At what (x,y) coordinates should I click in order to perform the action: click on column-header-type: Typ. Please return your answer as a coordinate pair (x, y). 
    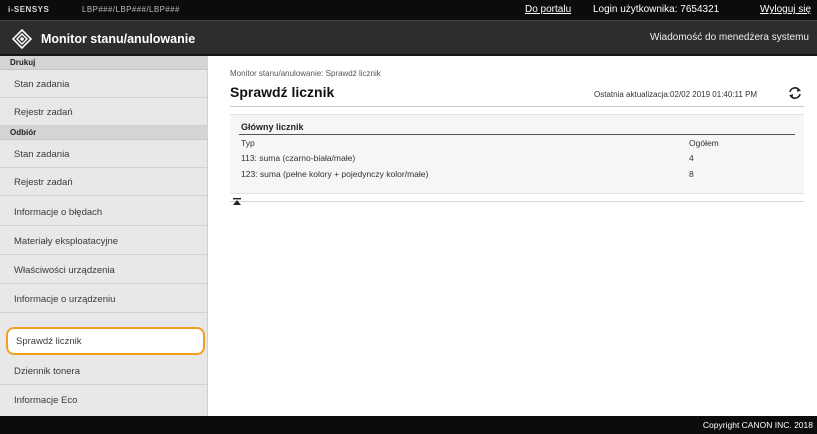
    Looking at the image, I should click on (248, 143).